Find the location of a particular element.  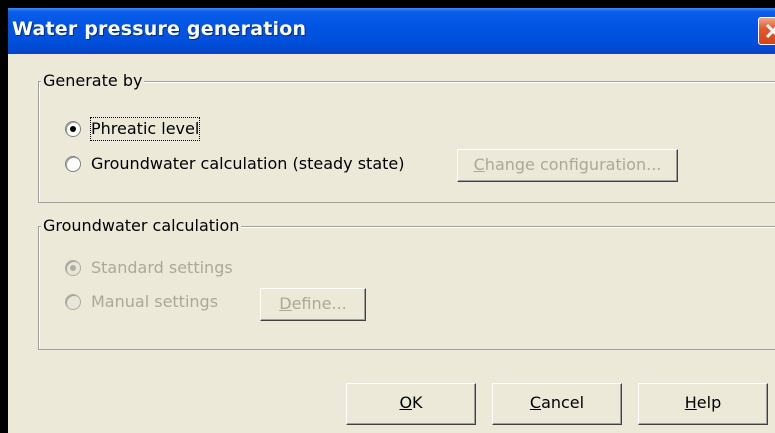

groundwater-calculation-radio: Groundwater calculation (steady state) is located at coordinates (255, 164).